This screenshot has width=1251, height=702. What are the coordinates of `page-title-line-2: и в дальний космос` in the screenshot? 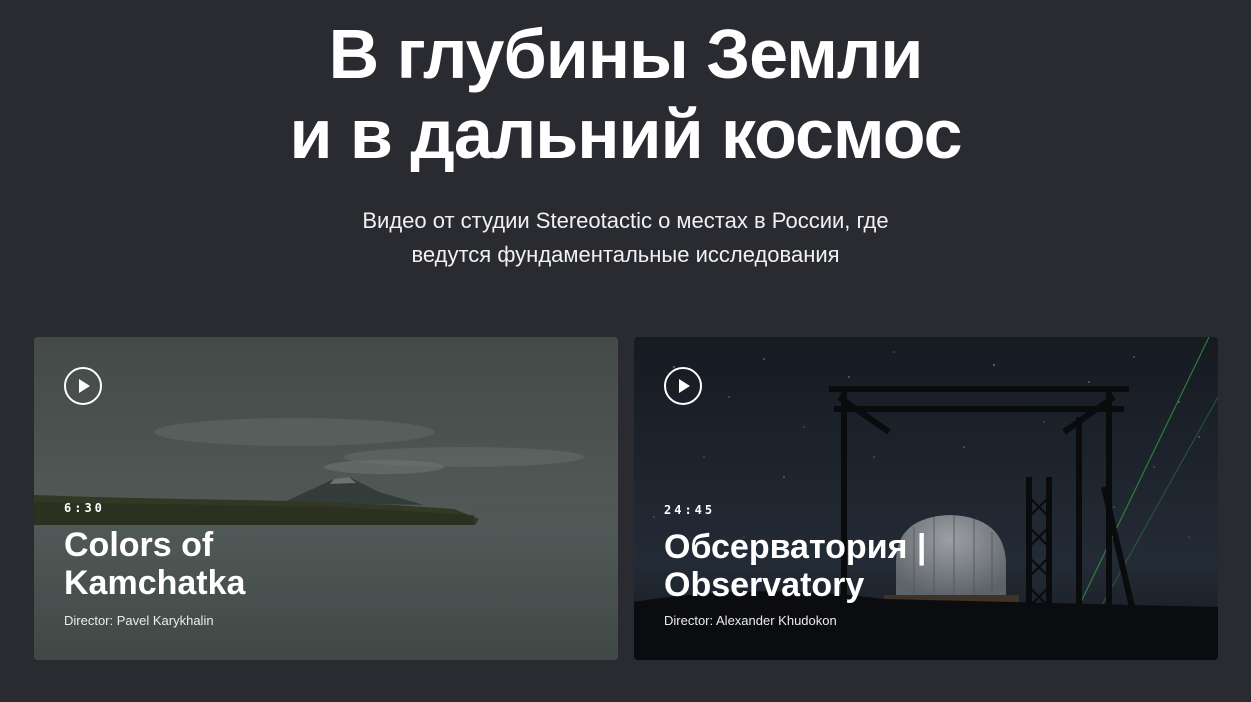 It's located at (625, 134).